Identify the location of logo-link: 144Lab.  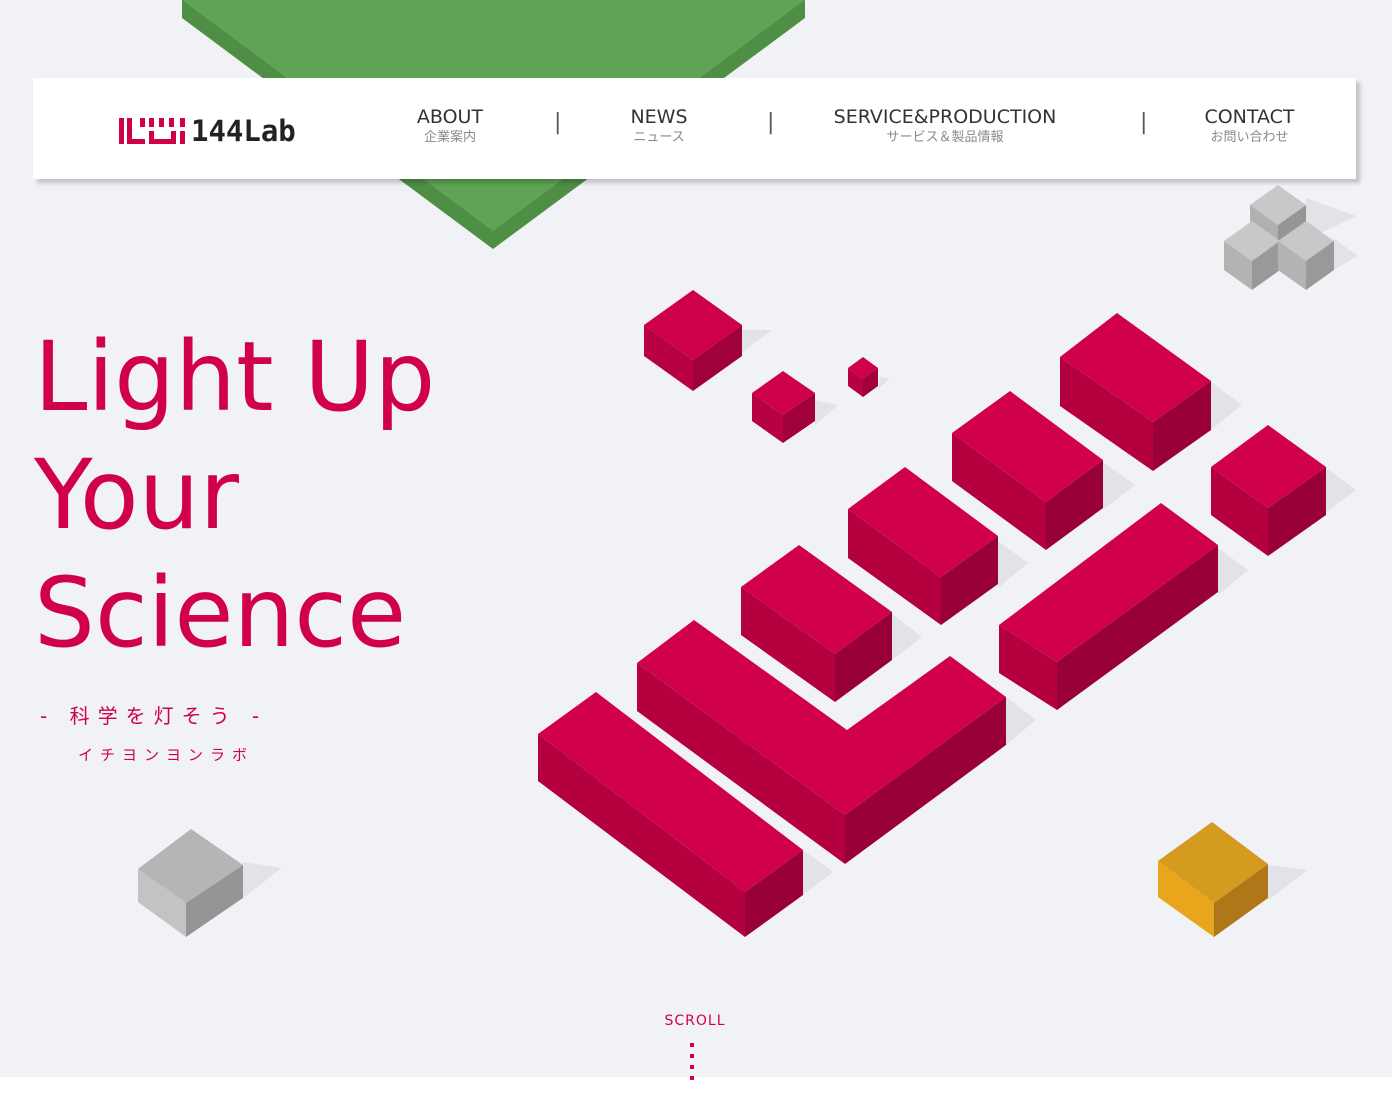
(207, 131).